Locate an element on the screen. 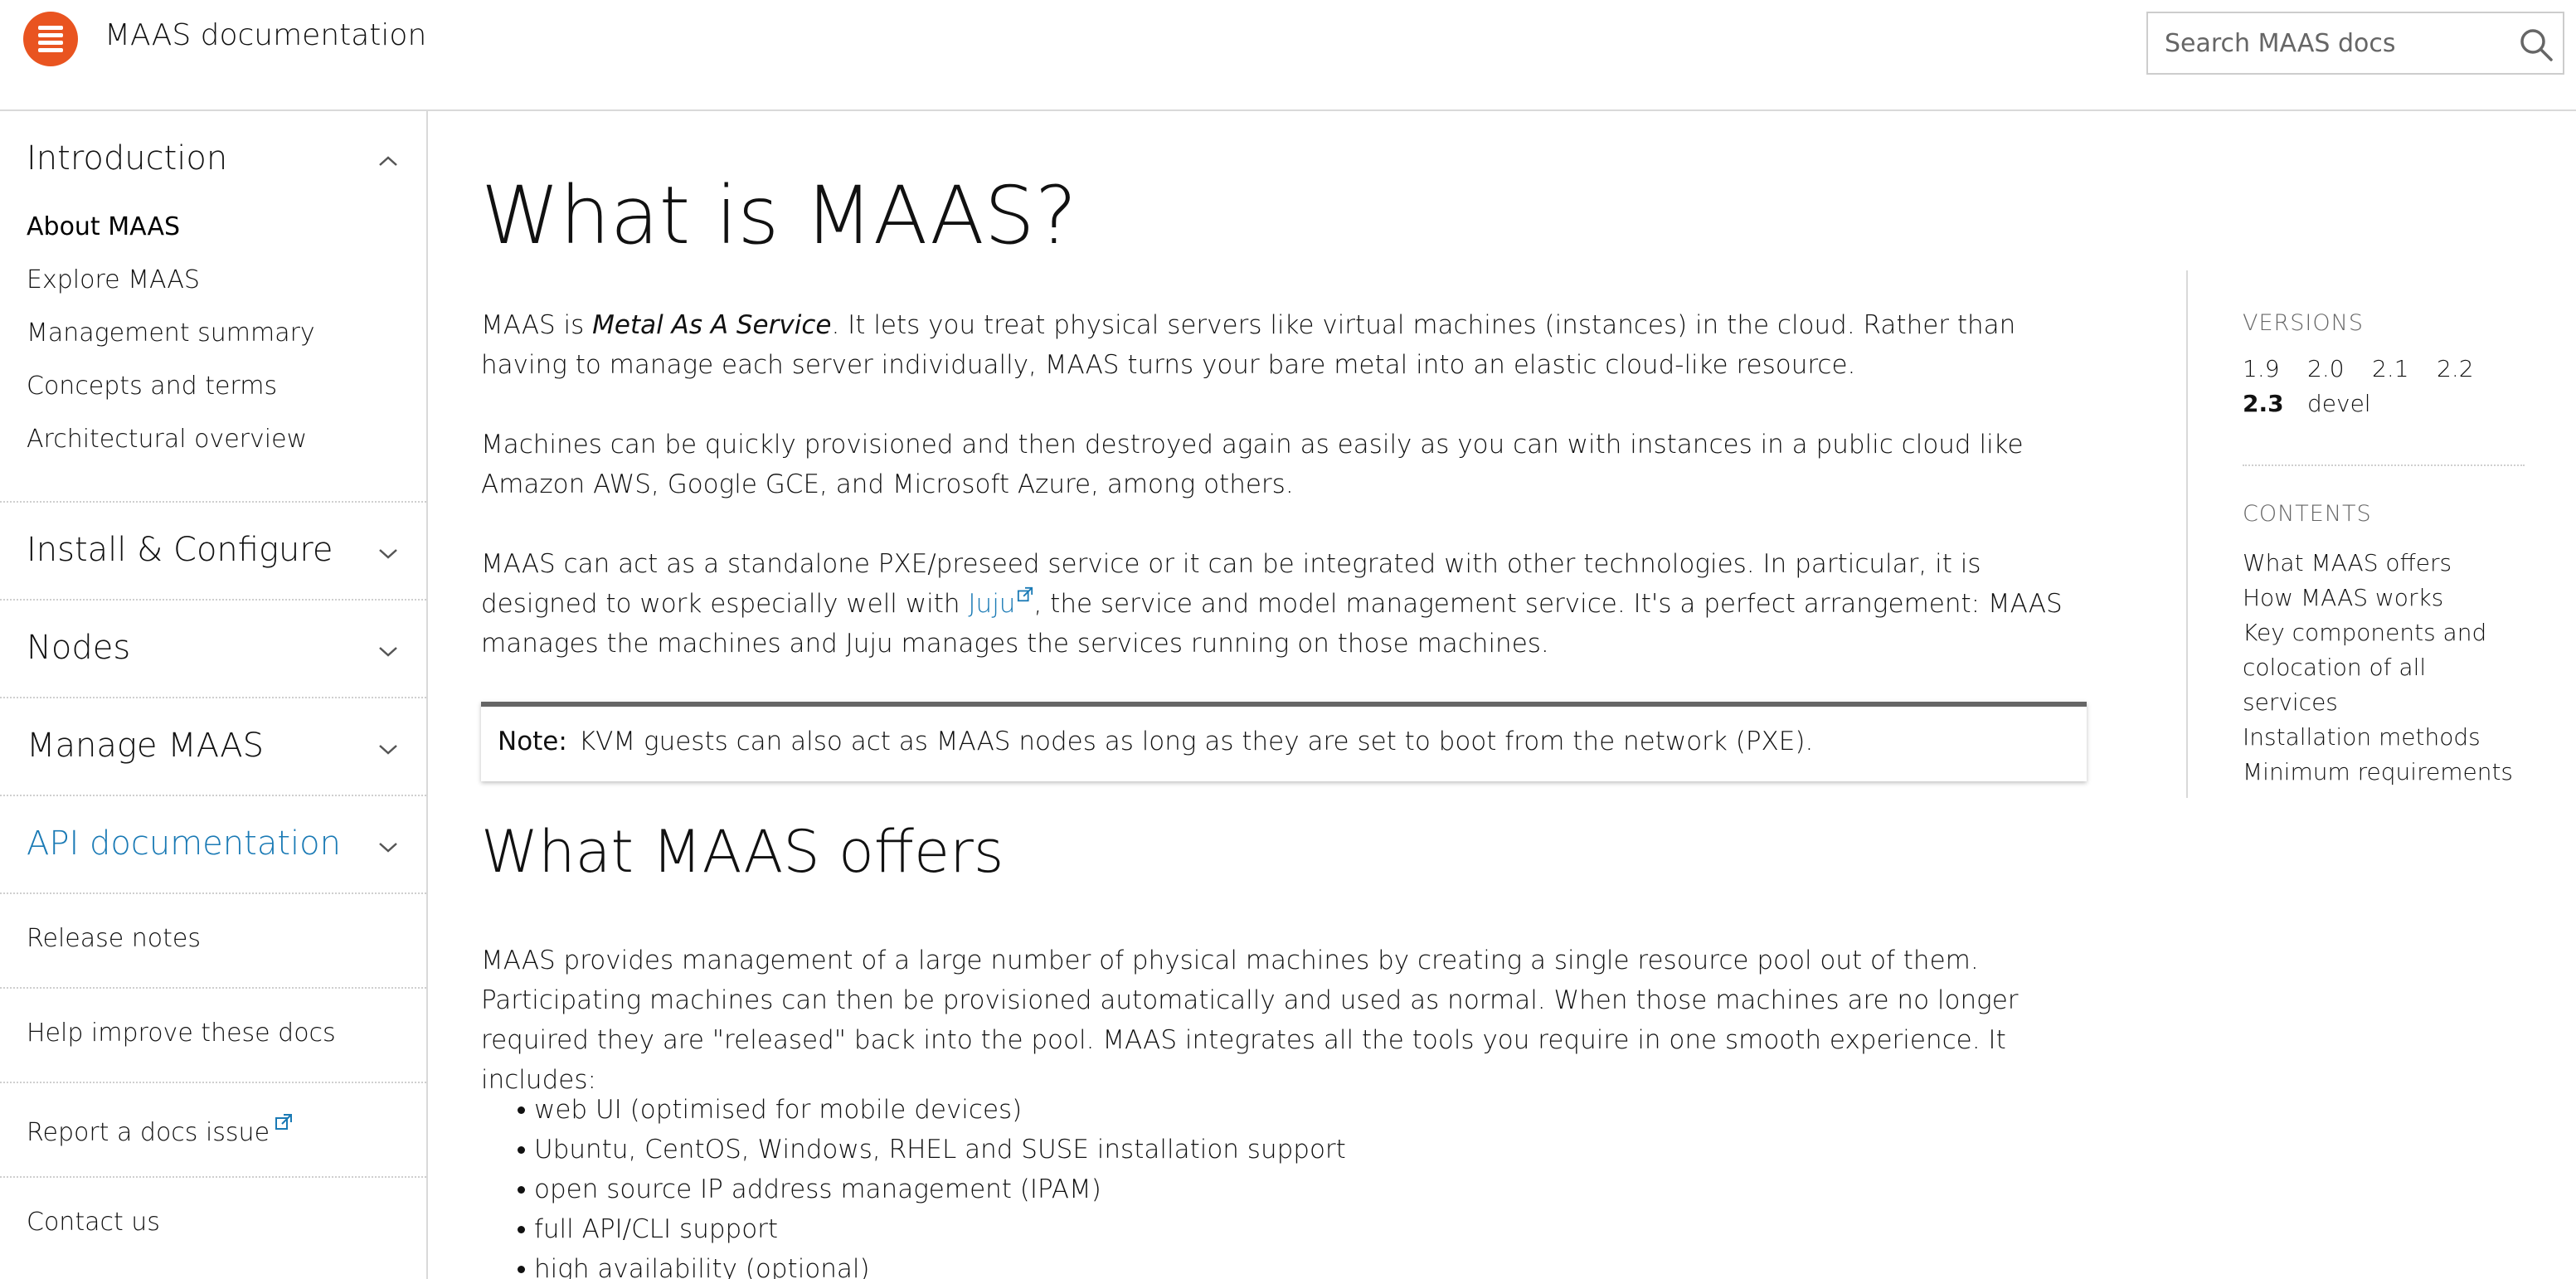  intro-emphasis: Metal As A Service is located at coordinates (712, 325).